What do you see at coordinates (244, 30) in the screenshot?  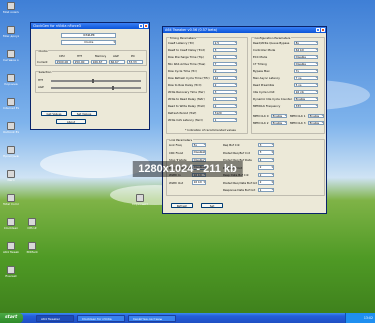 I see `tweaker-titlebar: A64 Tweaker v0.56 (0.57 beta)` at bounding box center [244, 30].